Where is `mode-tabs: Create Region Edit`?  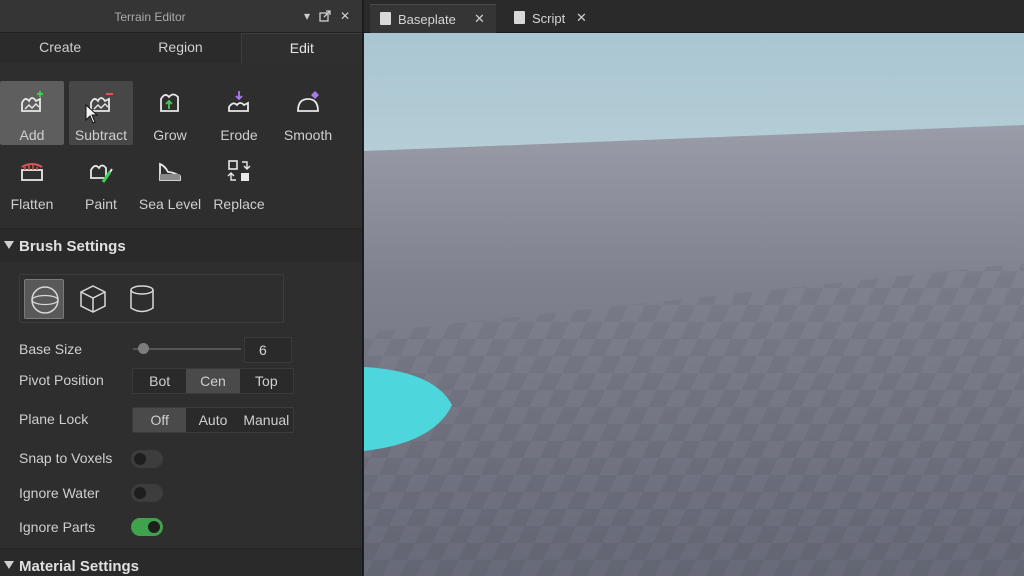 mode-tabs: Create Region Edit is located at coordinates (181, 48).